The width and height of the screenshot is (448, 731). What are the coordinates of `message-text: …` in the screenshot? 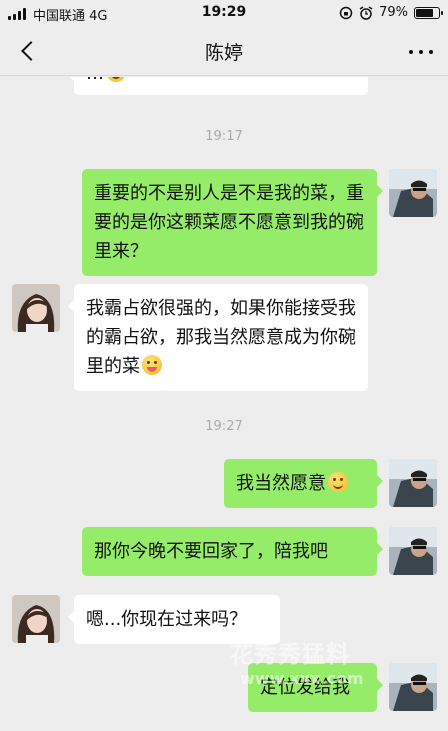 It's located at (95, 80).